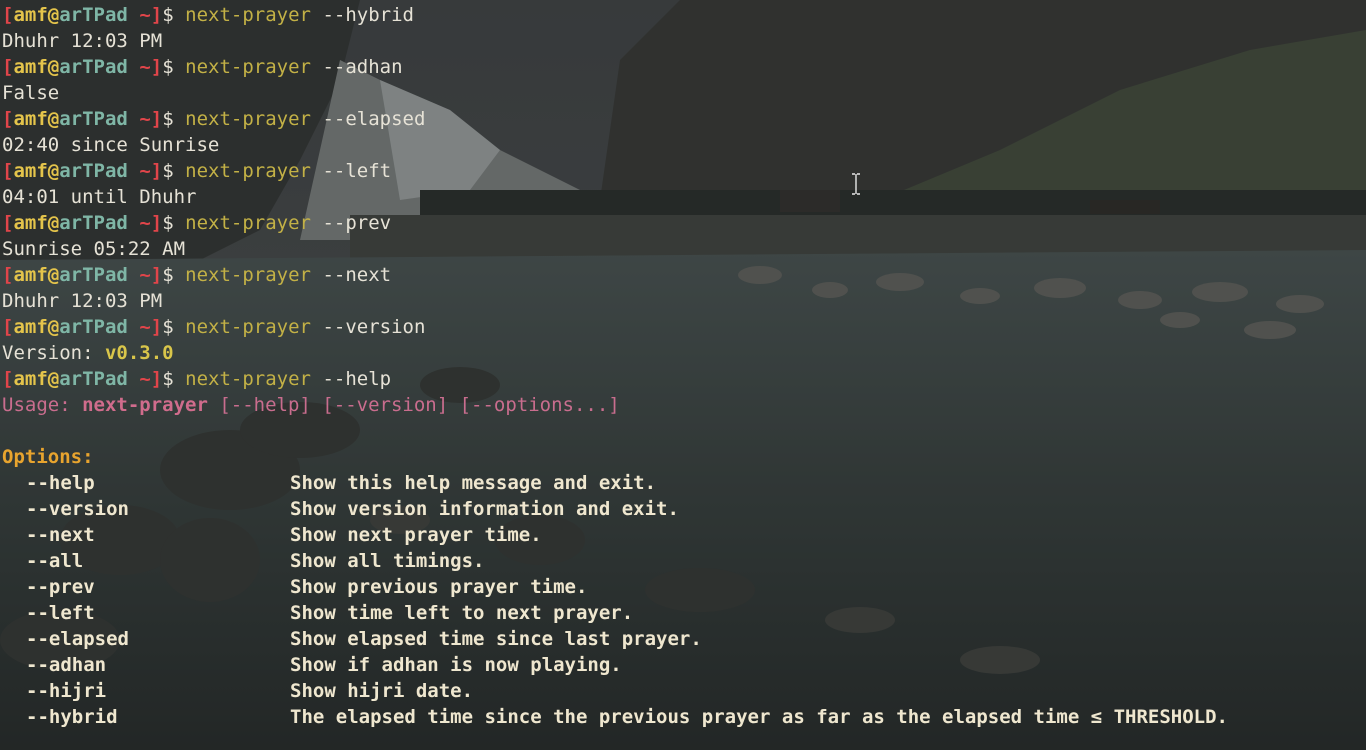  Describe the element at coordinates (684, 275) in the screenshot. I see `prompt-line: [amf@arTPad ~]$ next-prayer --next` at that location.